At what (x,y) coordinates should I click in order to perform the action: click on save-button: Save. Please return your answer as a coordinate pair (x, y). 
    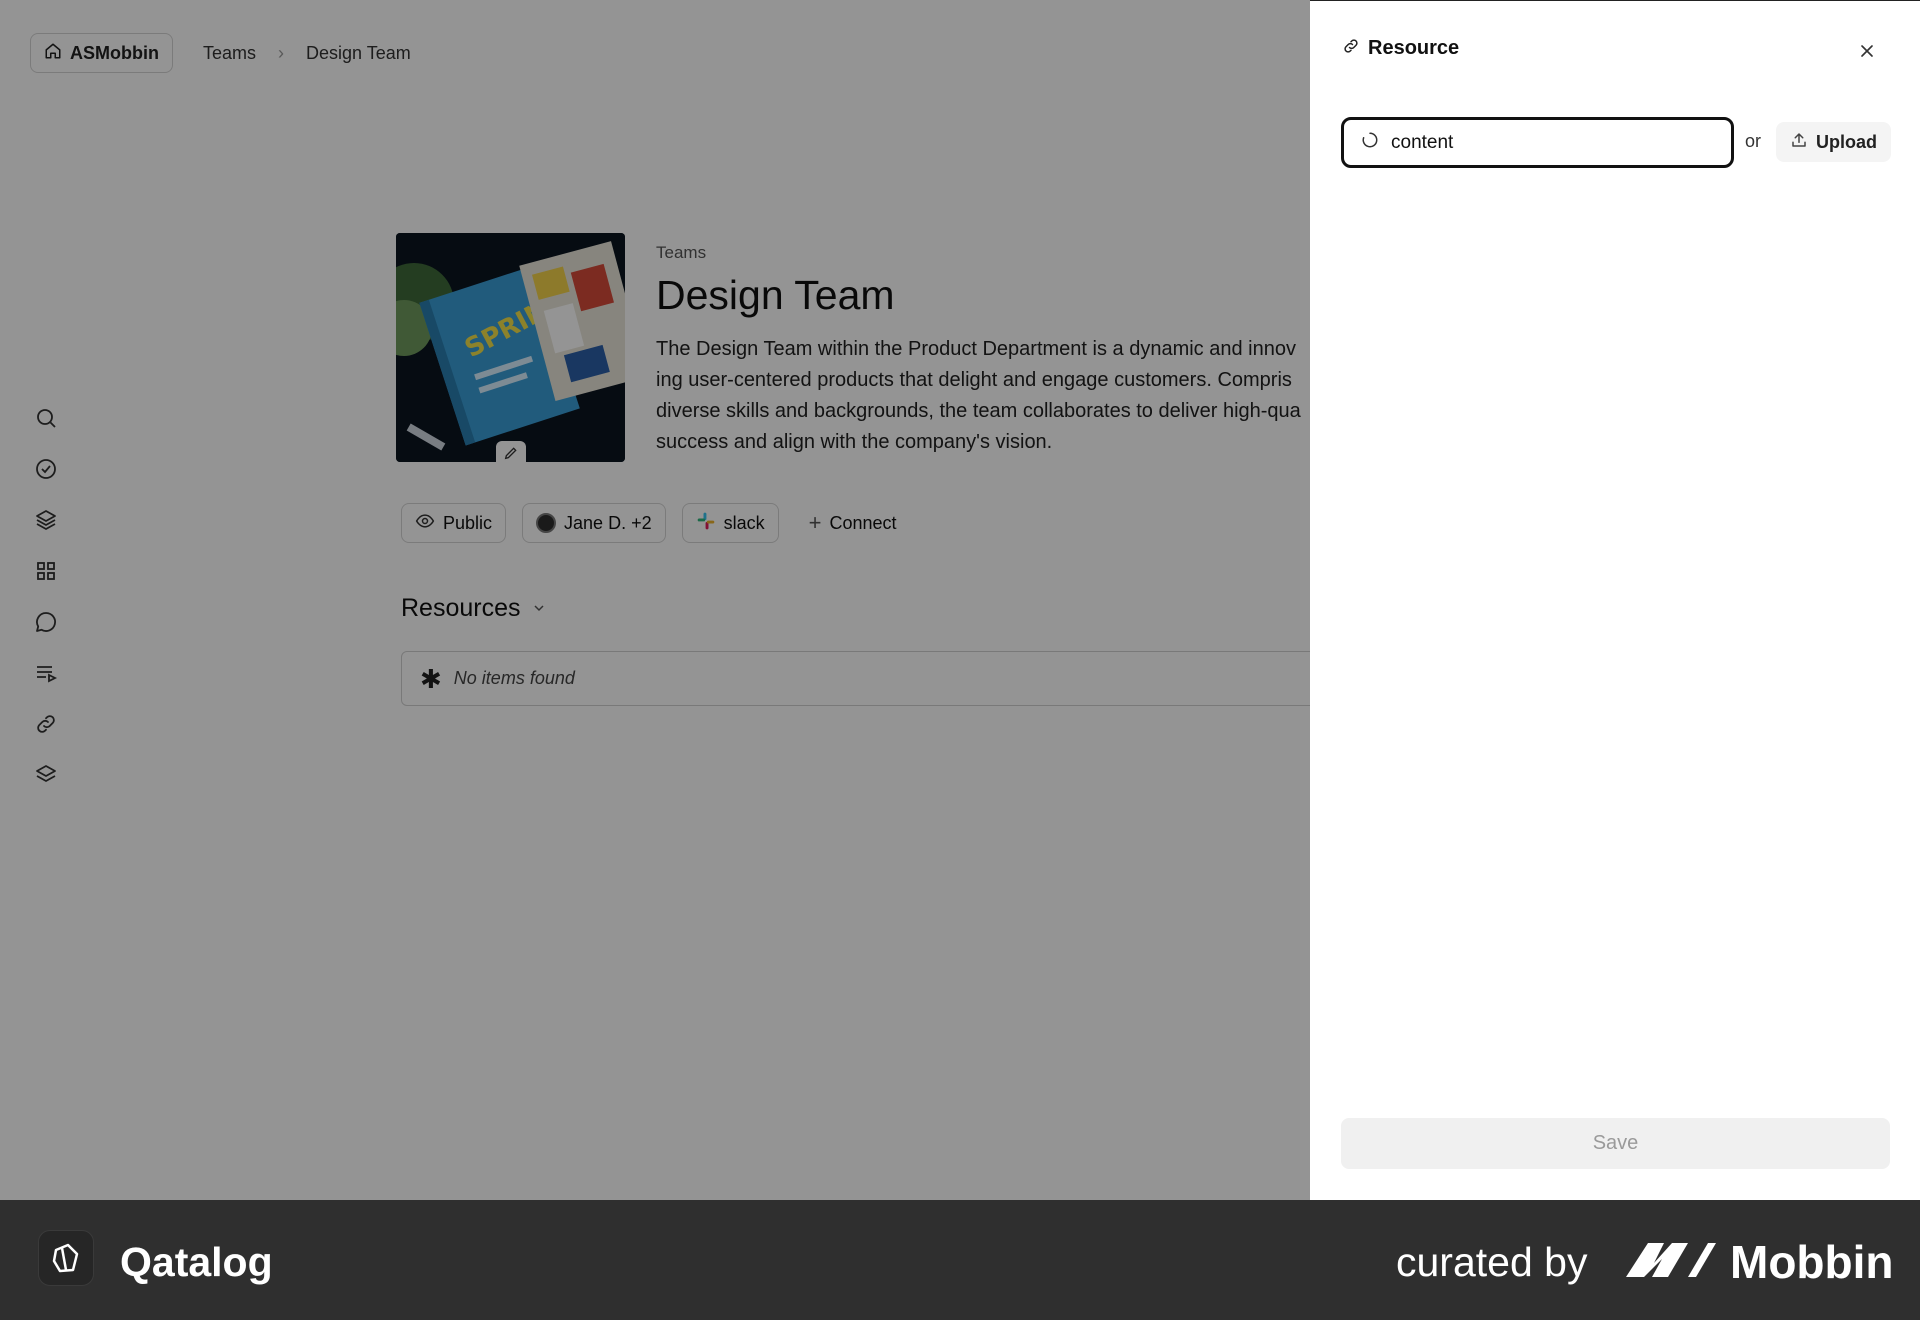
    Looking at the image, I should click on (1615, 1143).